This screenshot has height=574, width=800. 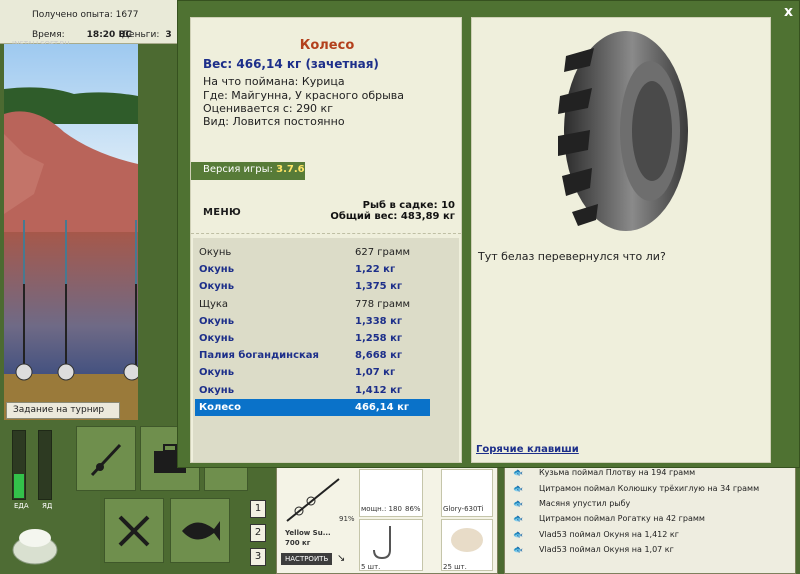 I want to click on chat-message: 🐟 Vlad53 поймал Окуня на 1,07 кг, so click(x=654, y=549).